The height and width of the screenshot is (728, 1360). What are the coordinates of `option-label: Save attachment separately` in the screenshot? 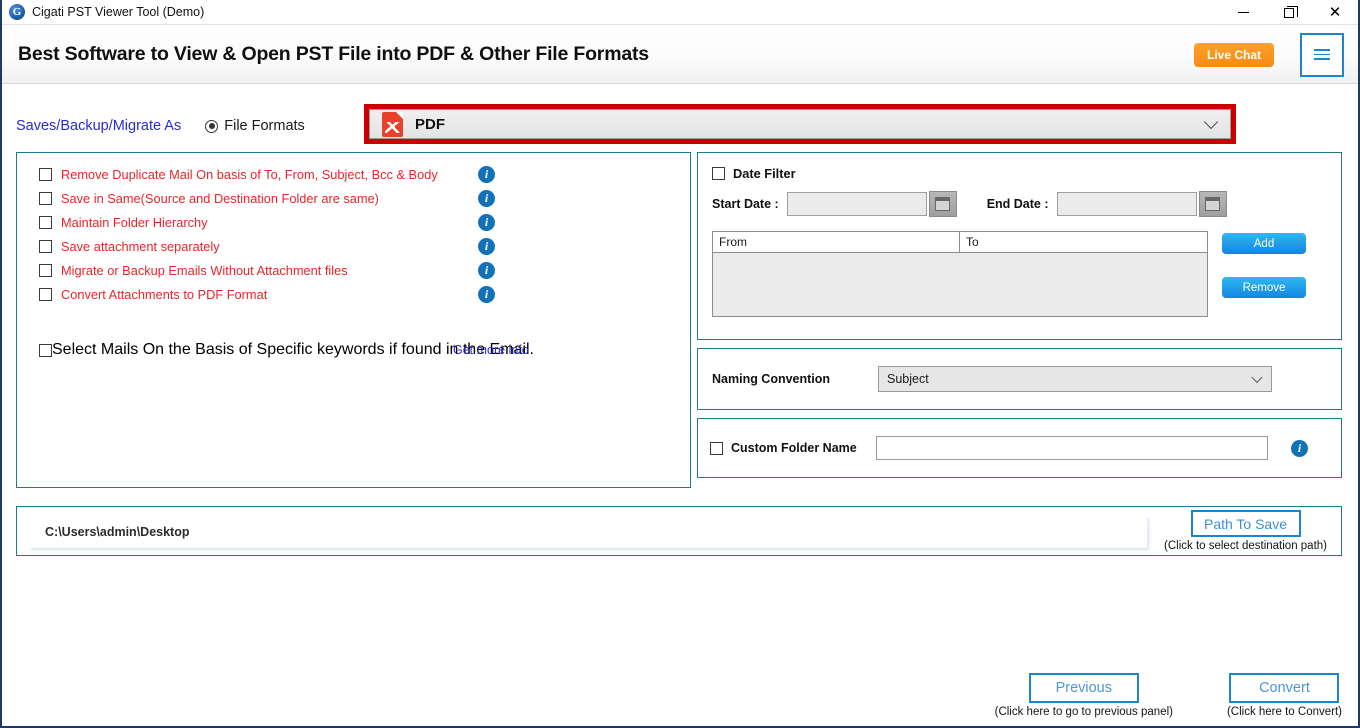 It's located at (140, 246).